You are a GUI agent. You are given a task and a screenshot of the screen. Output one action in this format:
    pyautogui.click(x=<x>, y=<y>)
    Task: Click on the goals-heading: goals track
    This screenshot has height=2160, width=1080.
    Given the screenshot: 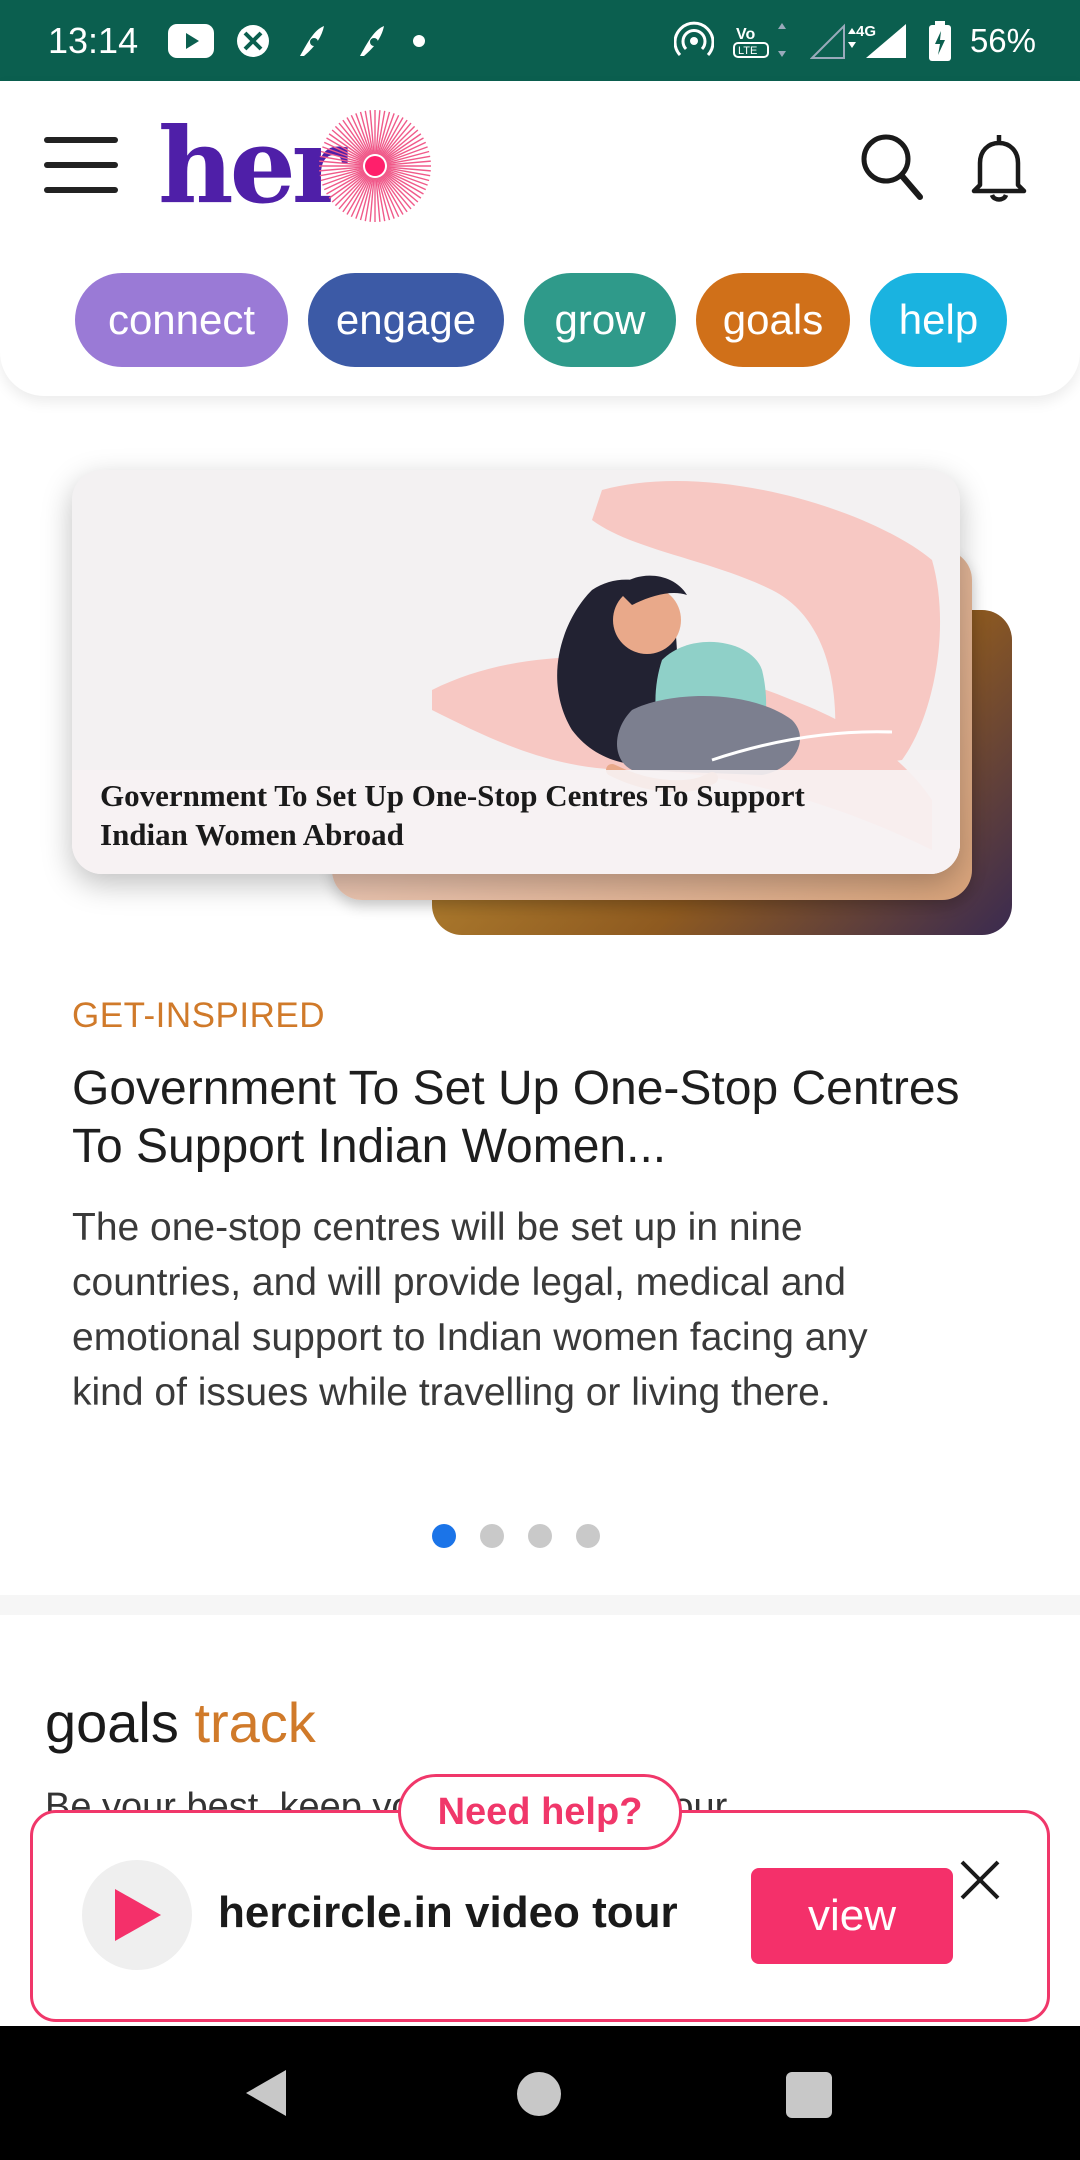 What is the action you would take?
    pyautogui.click(x=180, y=1722)
    